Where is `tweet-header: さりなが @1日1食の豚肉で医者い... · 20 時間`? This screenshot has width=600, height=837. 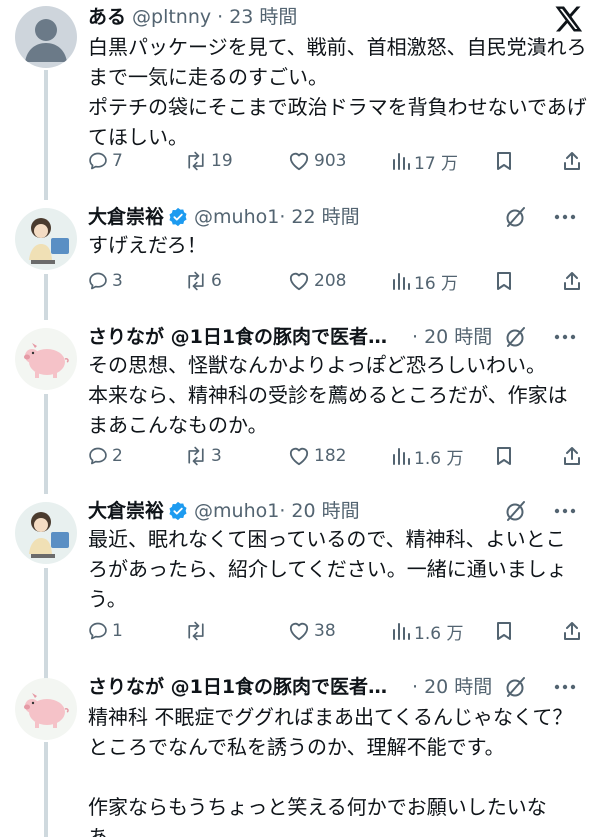
tweet-header: さりなが @1日1食の豚肉で医者い... · 20 時間 is located at coordinates (339, 687).